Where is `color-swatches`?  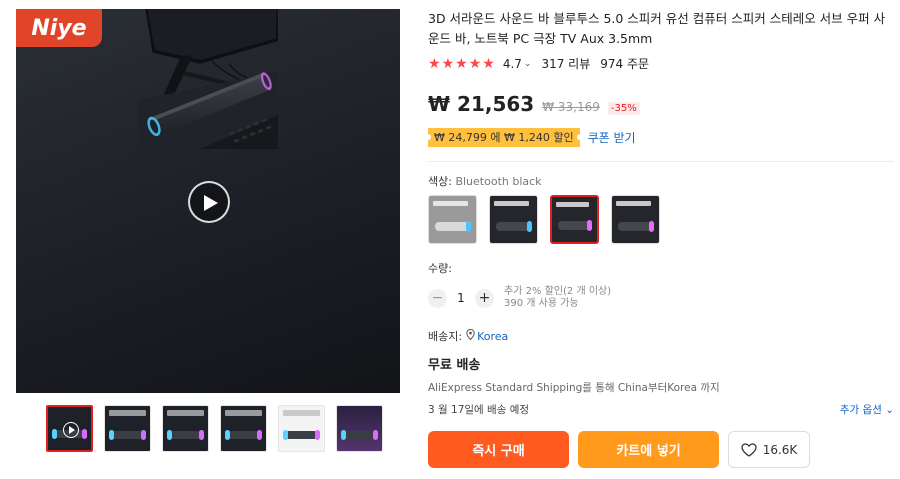
color-swatches is located at coordinates (661, 219).